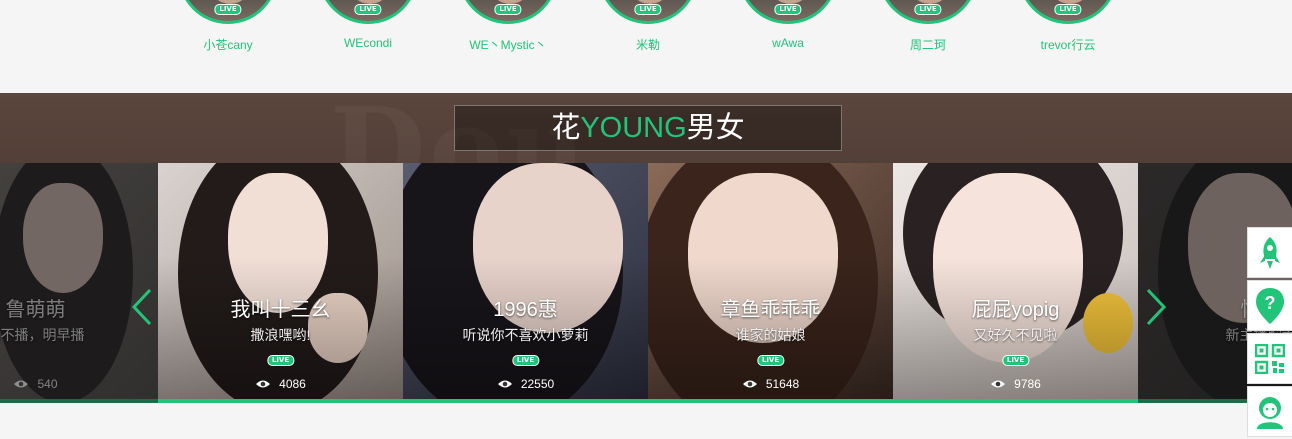  I want to click on anchor-name: 周二珂, so click(928, 44).